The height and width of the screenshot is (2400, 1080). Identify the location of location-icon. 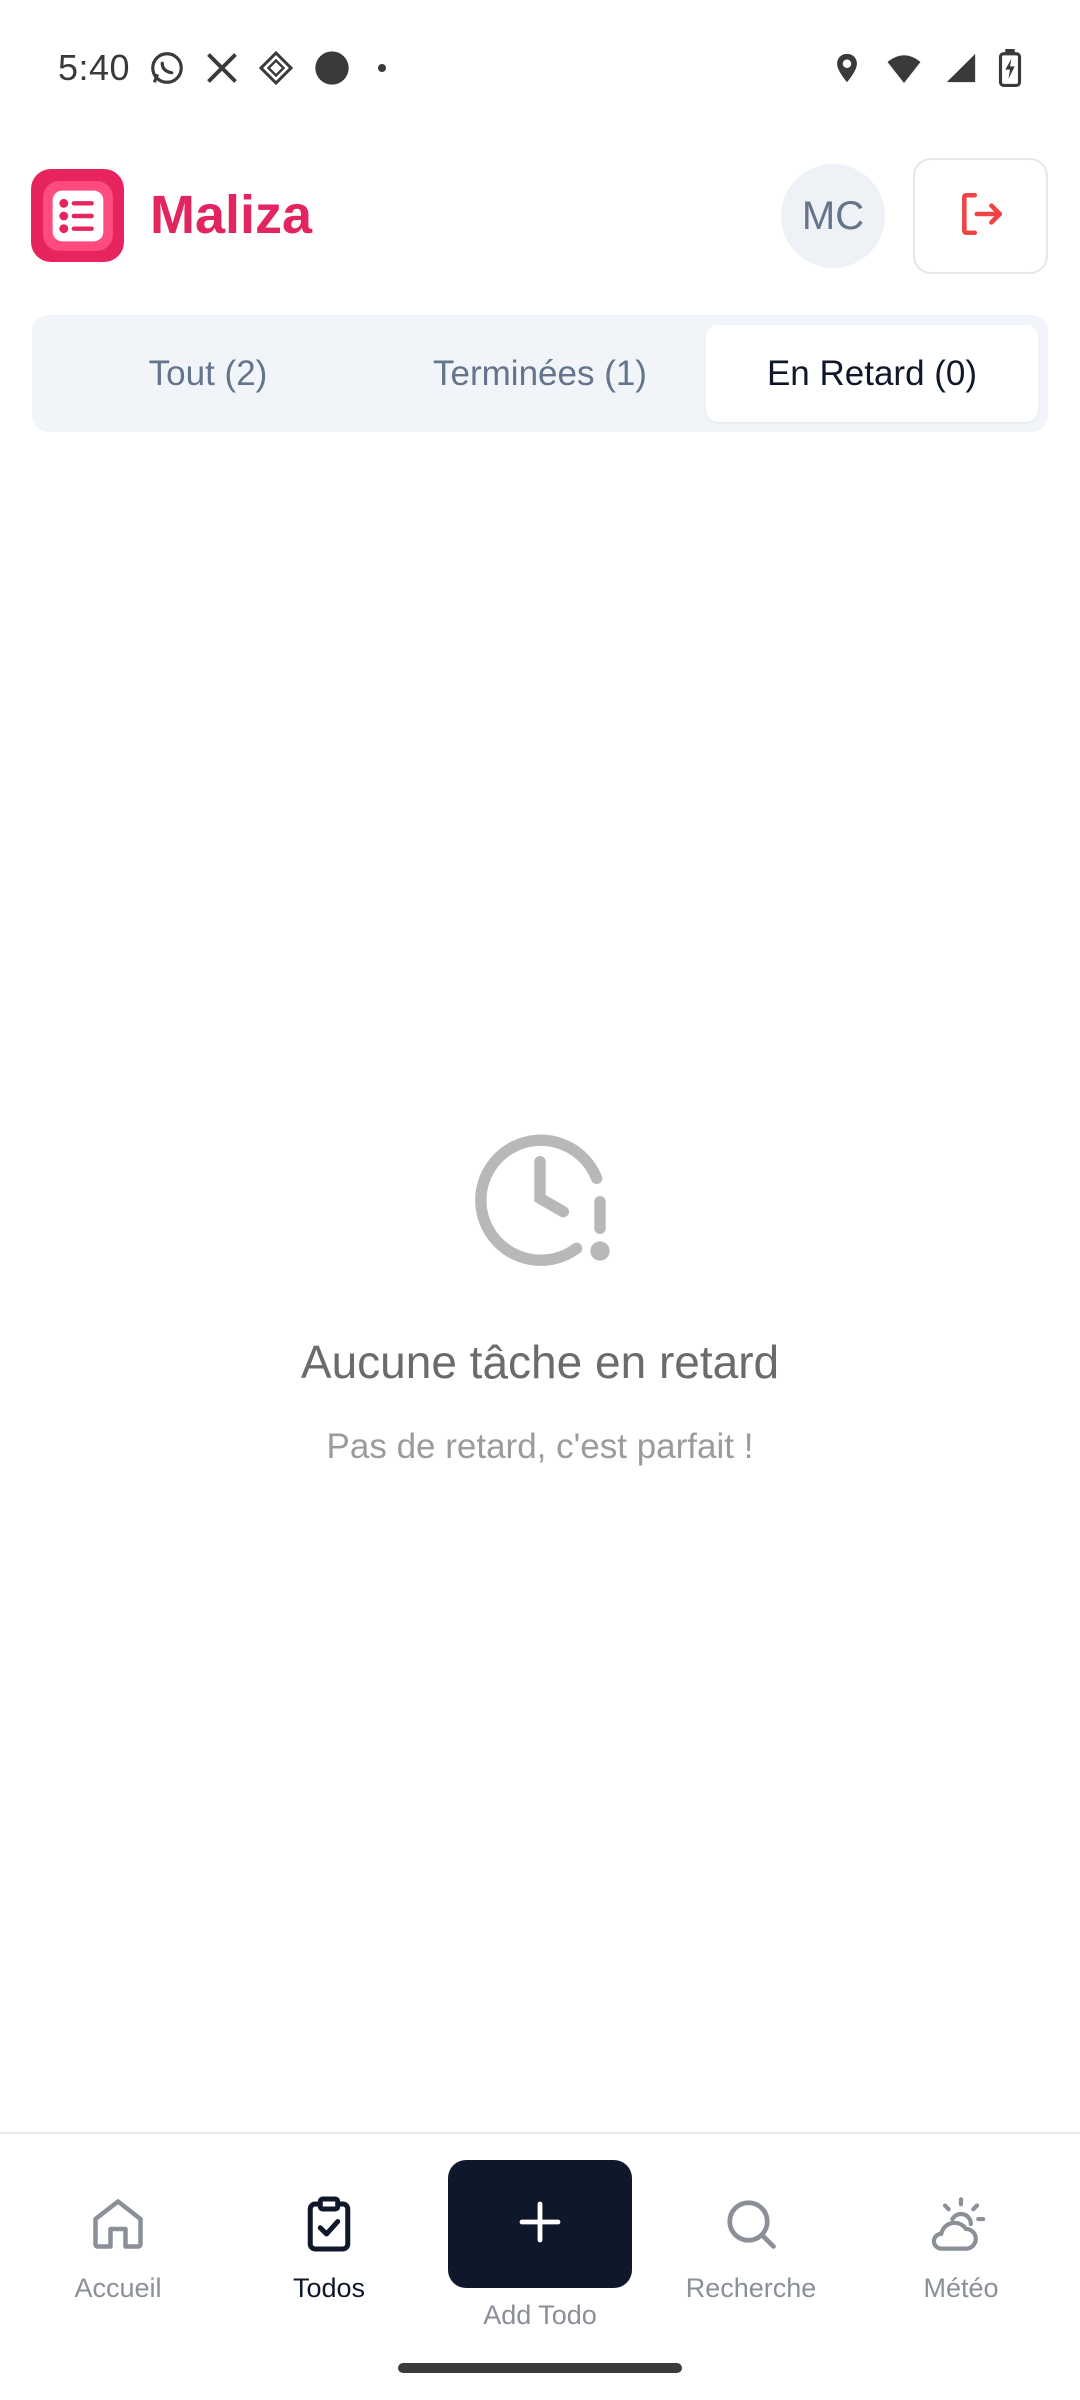
(847, 68).